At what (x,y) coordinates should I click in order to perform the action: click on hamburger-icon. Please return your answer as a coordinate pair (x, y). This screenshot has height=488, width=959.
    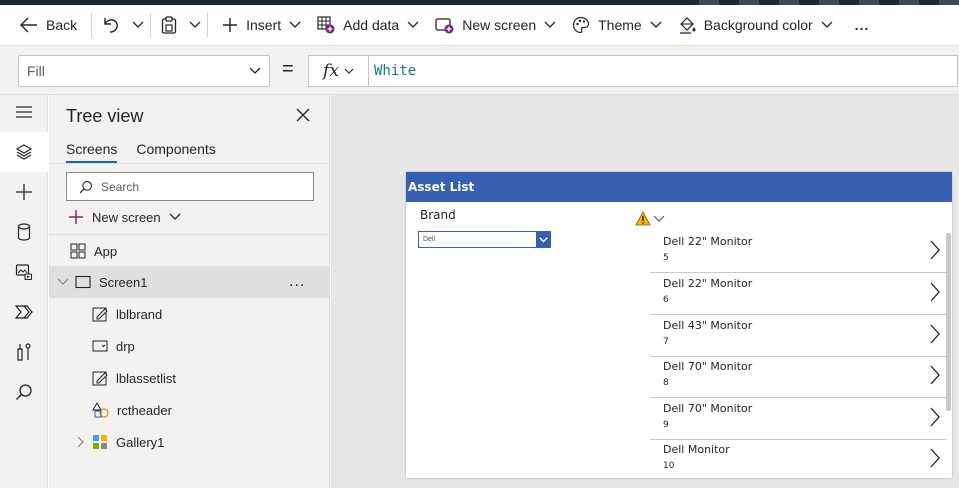
    Looking at the image, I should click on (24, 112).